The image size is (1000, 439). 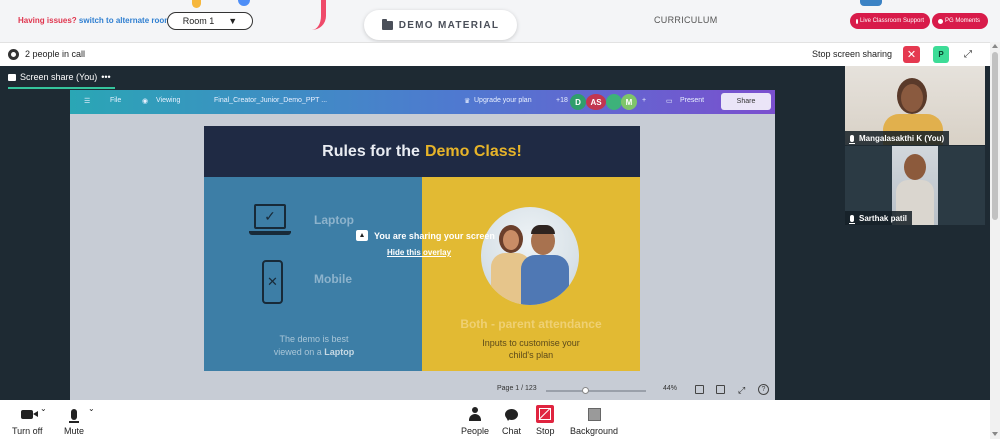 I want to click on scroll-up-arrow-icon, so click(x=995, y=46).